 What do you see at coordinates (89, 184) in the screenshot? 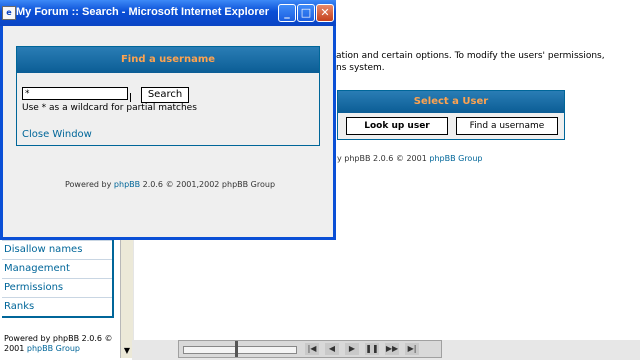
I see `popup-powered-prefix: Powered by` at bounding box center [89, 184].